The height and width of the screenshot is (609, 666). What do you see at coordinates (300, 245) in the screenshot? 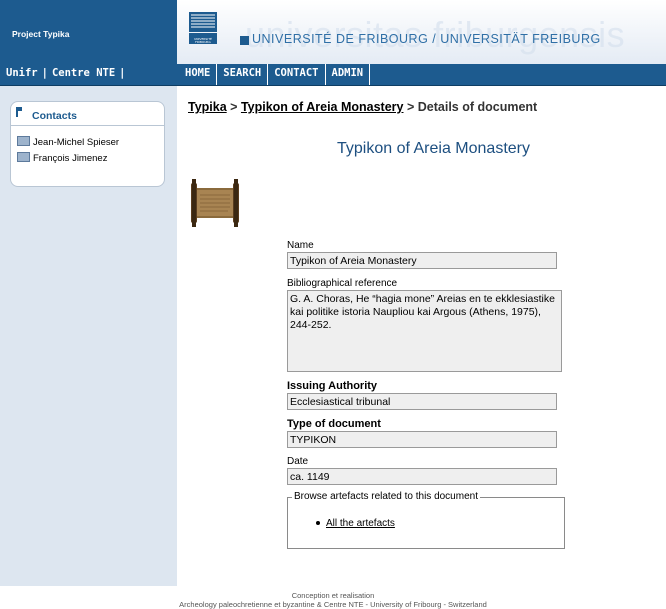
I see `name-label: Name` at bounding box center [300, 245].